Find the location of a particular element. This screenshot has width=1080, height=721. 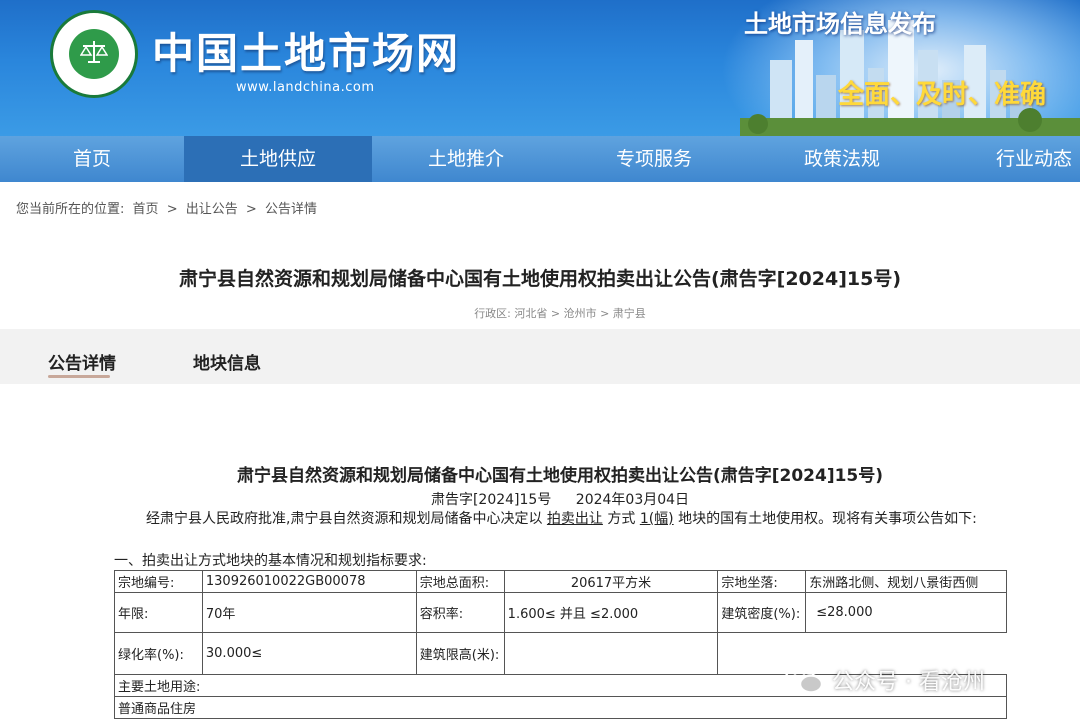

notice-subheader: 肃告字[2024]15号 2024年03月04日 is located at coordinates (540, 499).